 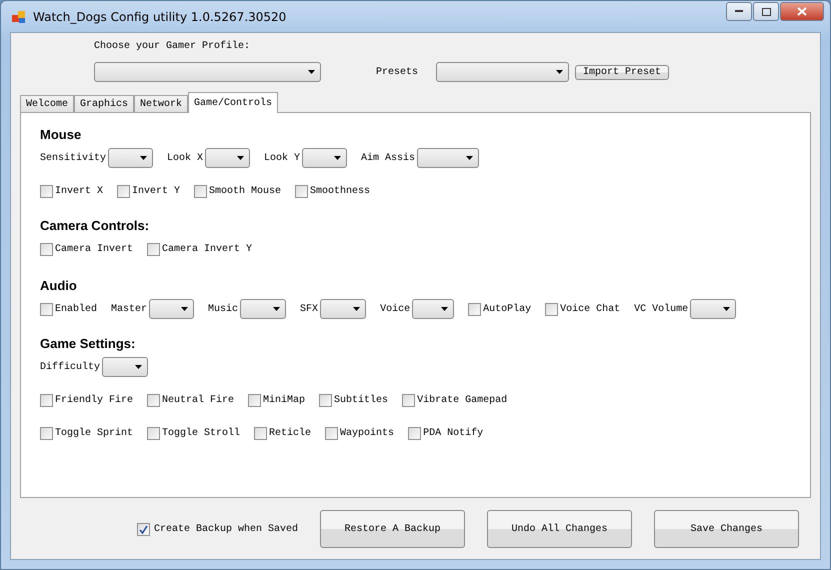 I want to click on profile-label: Choose your Gamer Profile:, so click(x=173, y=46).